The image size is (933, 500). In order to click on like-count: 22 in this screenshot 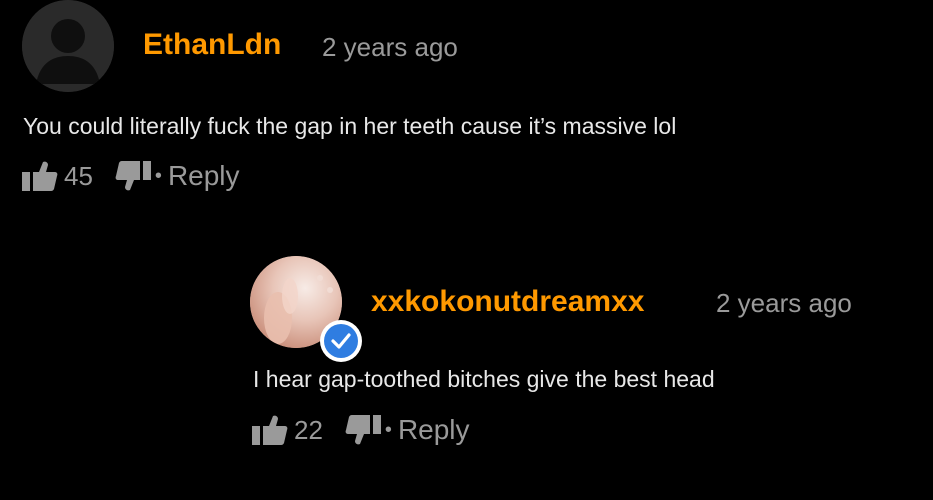, I will do `click(308, 429)`.